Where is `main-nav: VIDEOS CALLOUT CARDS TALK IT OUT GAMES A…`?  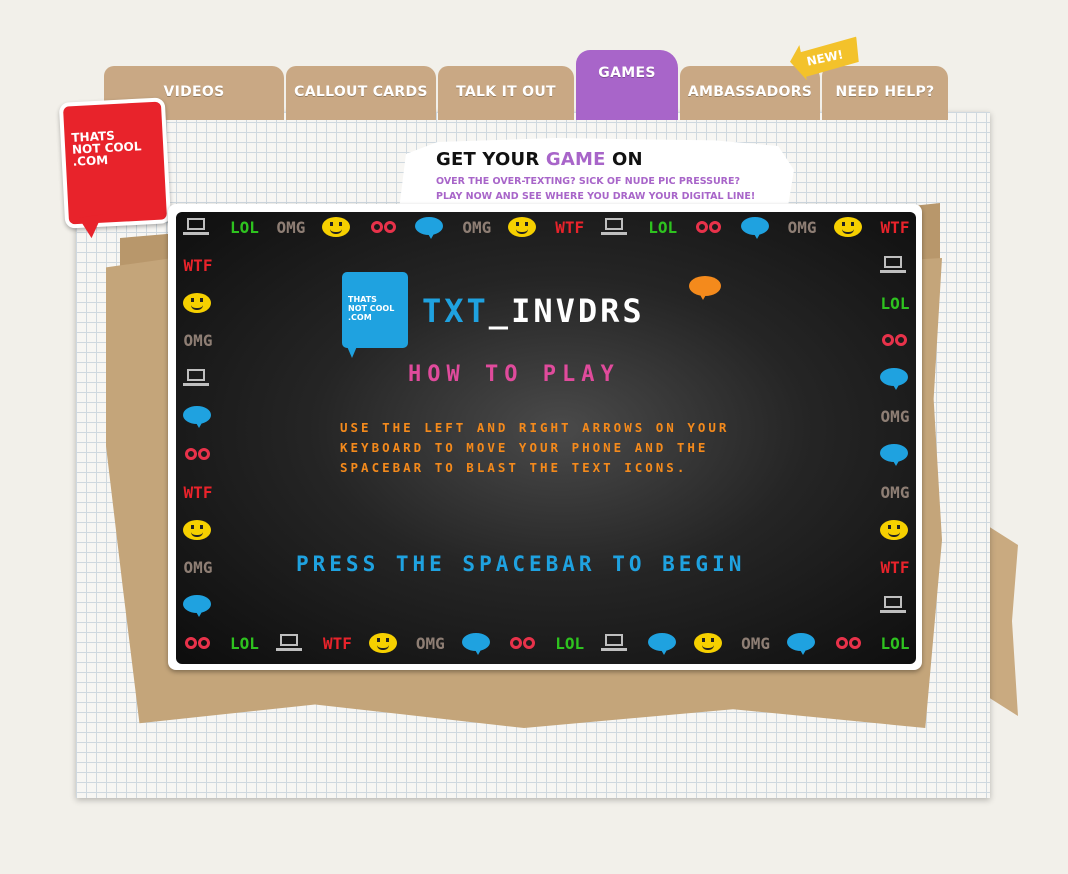
main-nav: VIDEOS CALLOUT CARDS TALK IT OUT GAMES A… is located at coordinates (530, 85).